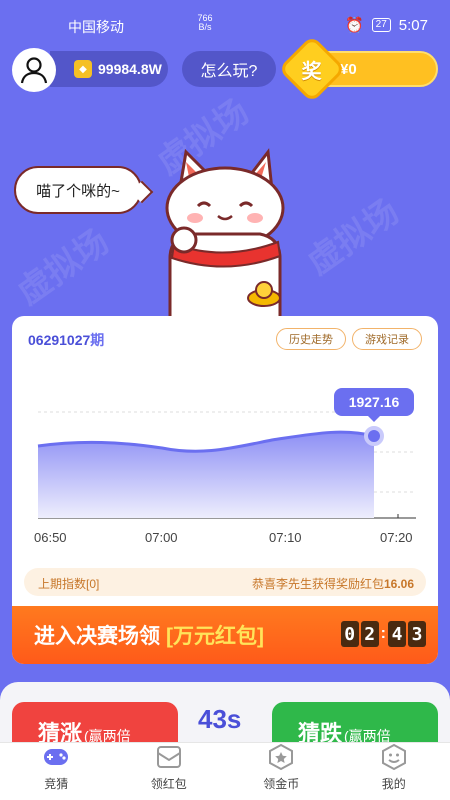  I want to click on guess-fall-button: 猜跌 (赢两倍, so click(355, 722).